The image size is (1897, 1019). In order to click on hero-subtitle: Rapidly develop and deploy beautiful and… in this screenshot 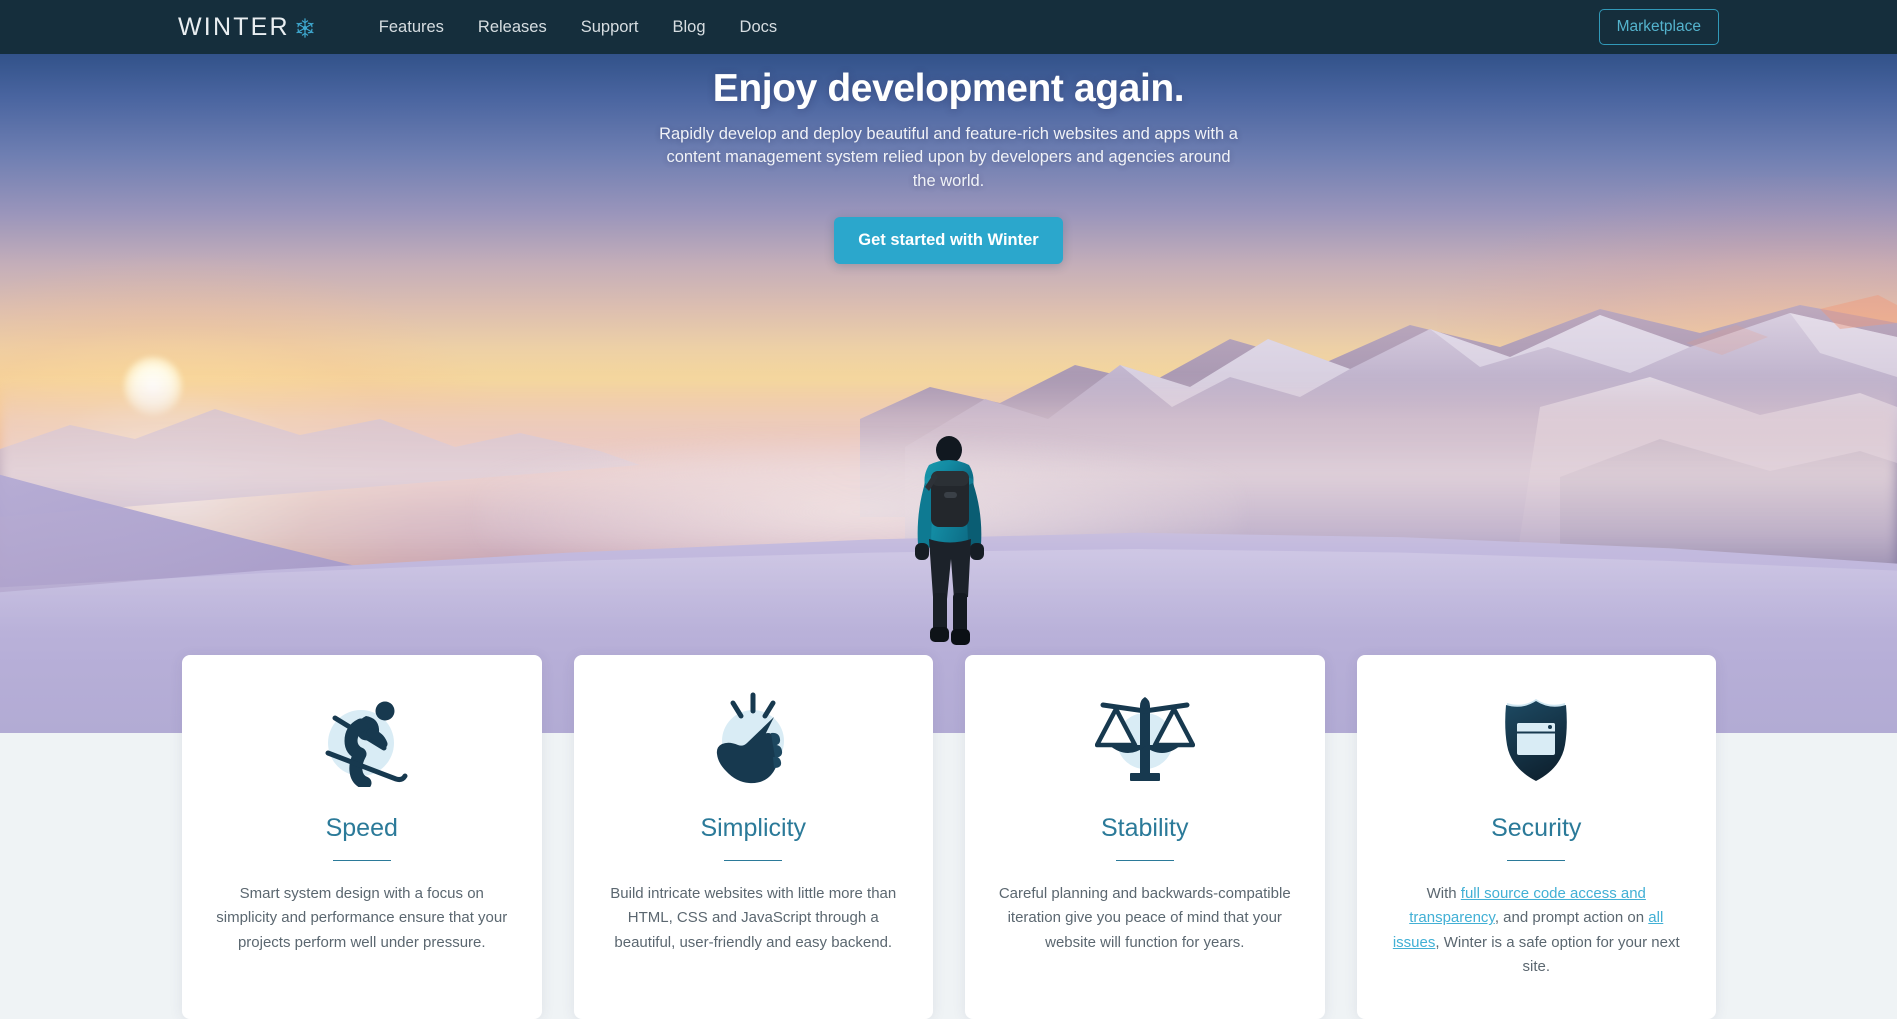, I will do `click(948, 157)`.